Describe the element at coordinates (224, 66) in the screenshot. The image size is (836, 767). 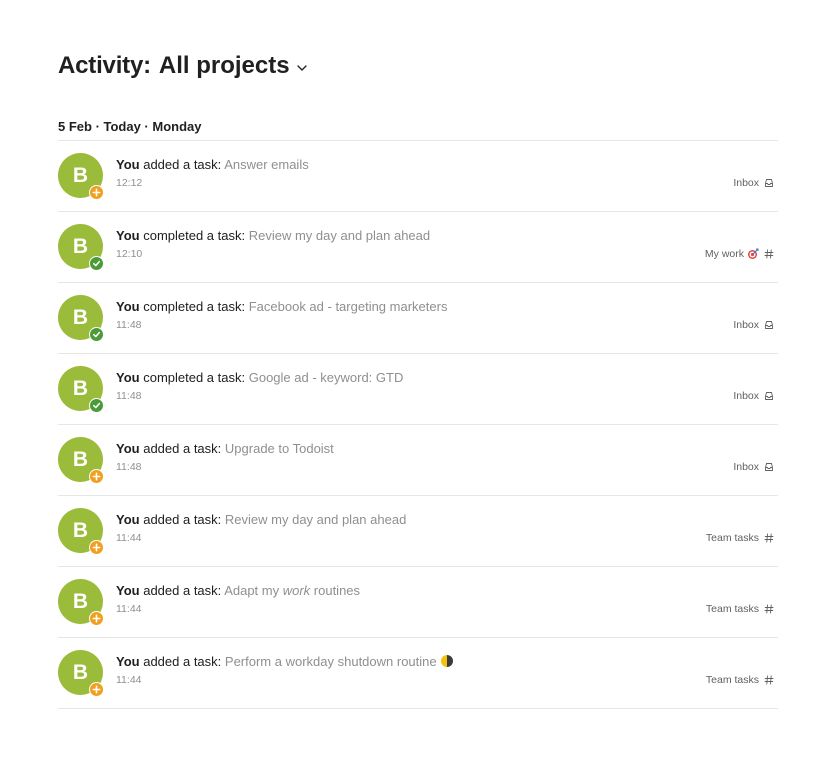
I see `project-filter-label: All projects` at that location.